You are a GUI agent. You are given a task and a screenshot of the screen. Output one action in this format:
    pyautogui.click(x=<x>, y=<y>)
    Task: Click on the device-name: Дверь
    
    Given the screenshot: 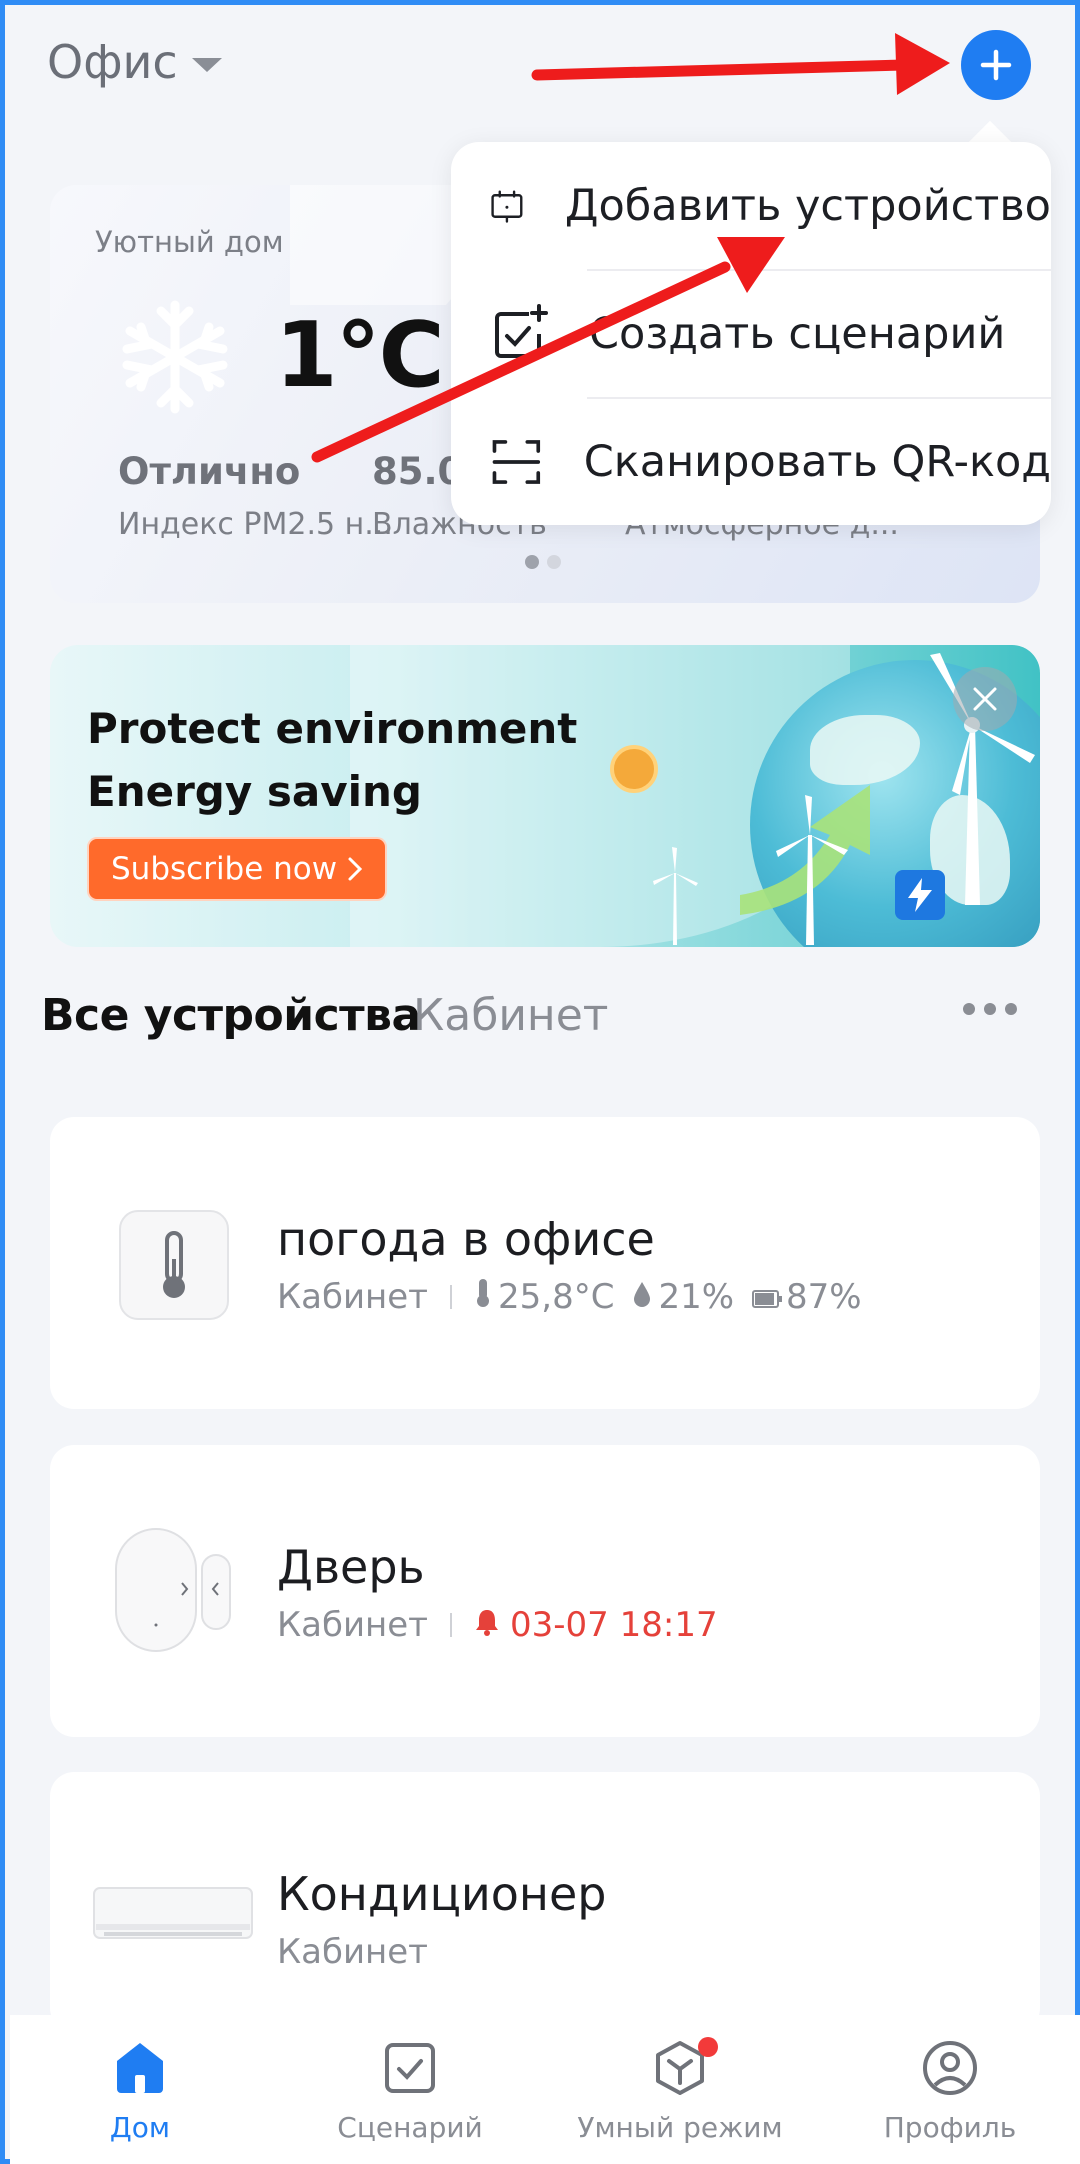 What is the action you would take?
    pyautogui.click(x=351, y=1567)
    